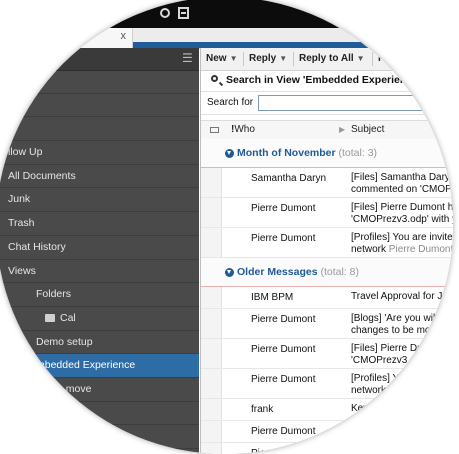 The image size is (459, 454). What do you see at coordinates (19, 199) in the screenshot?
I see `sidebar-item-label: Junk` at bounding box center [19, 199].